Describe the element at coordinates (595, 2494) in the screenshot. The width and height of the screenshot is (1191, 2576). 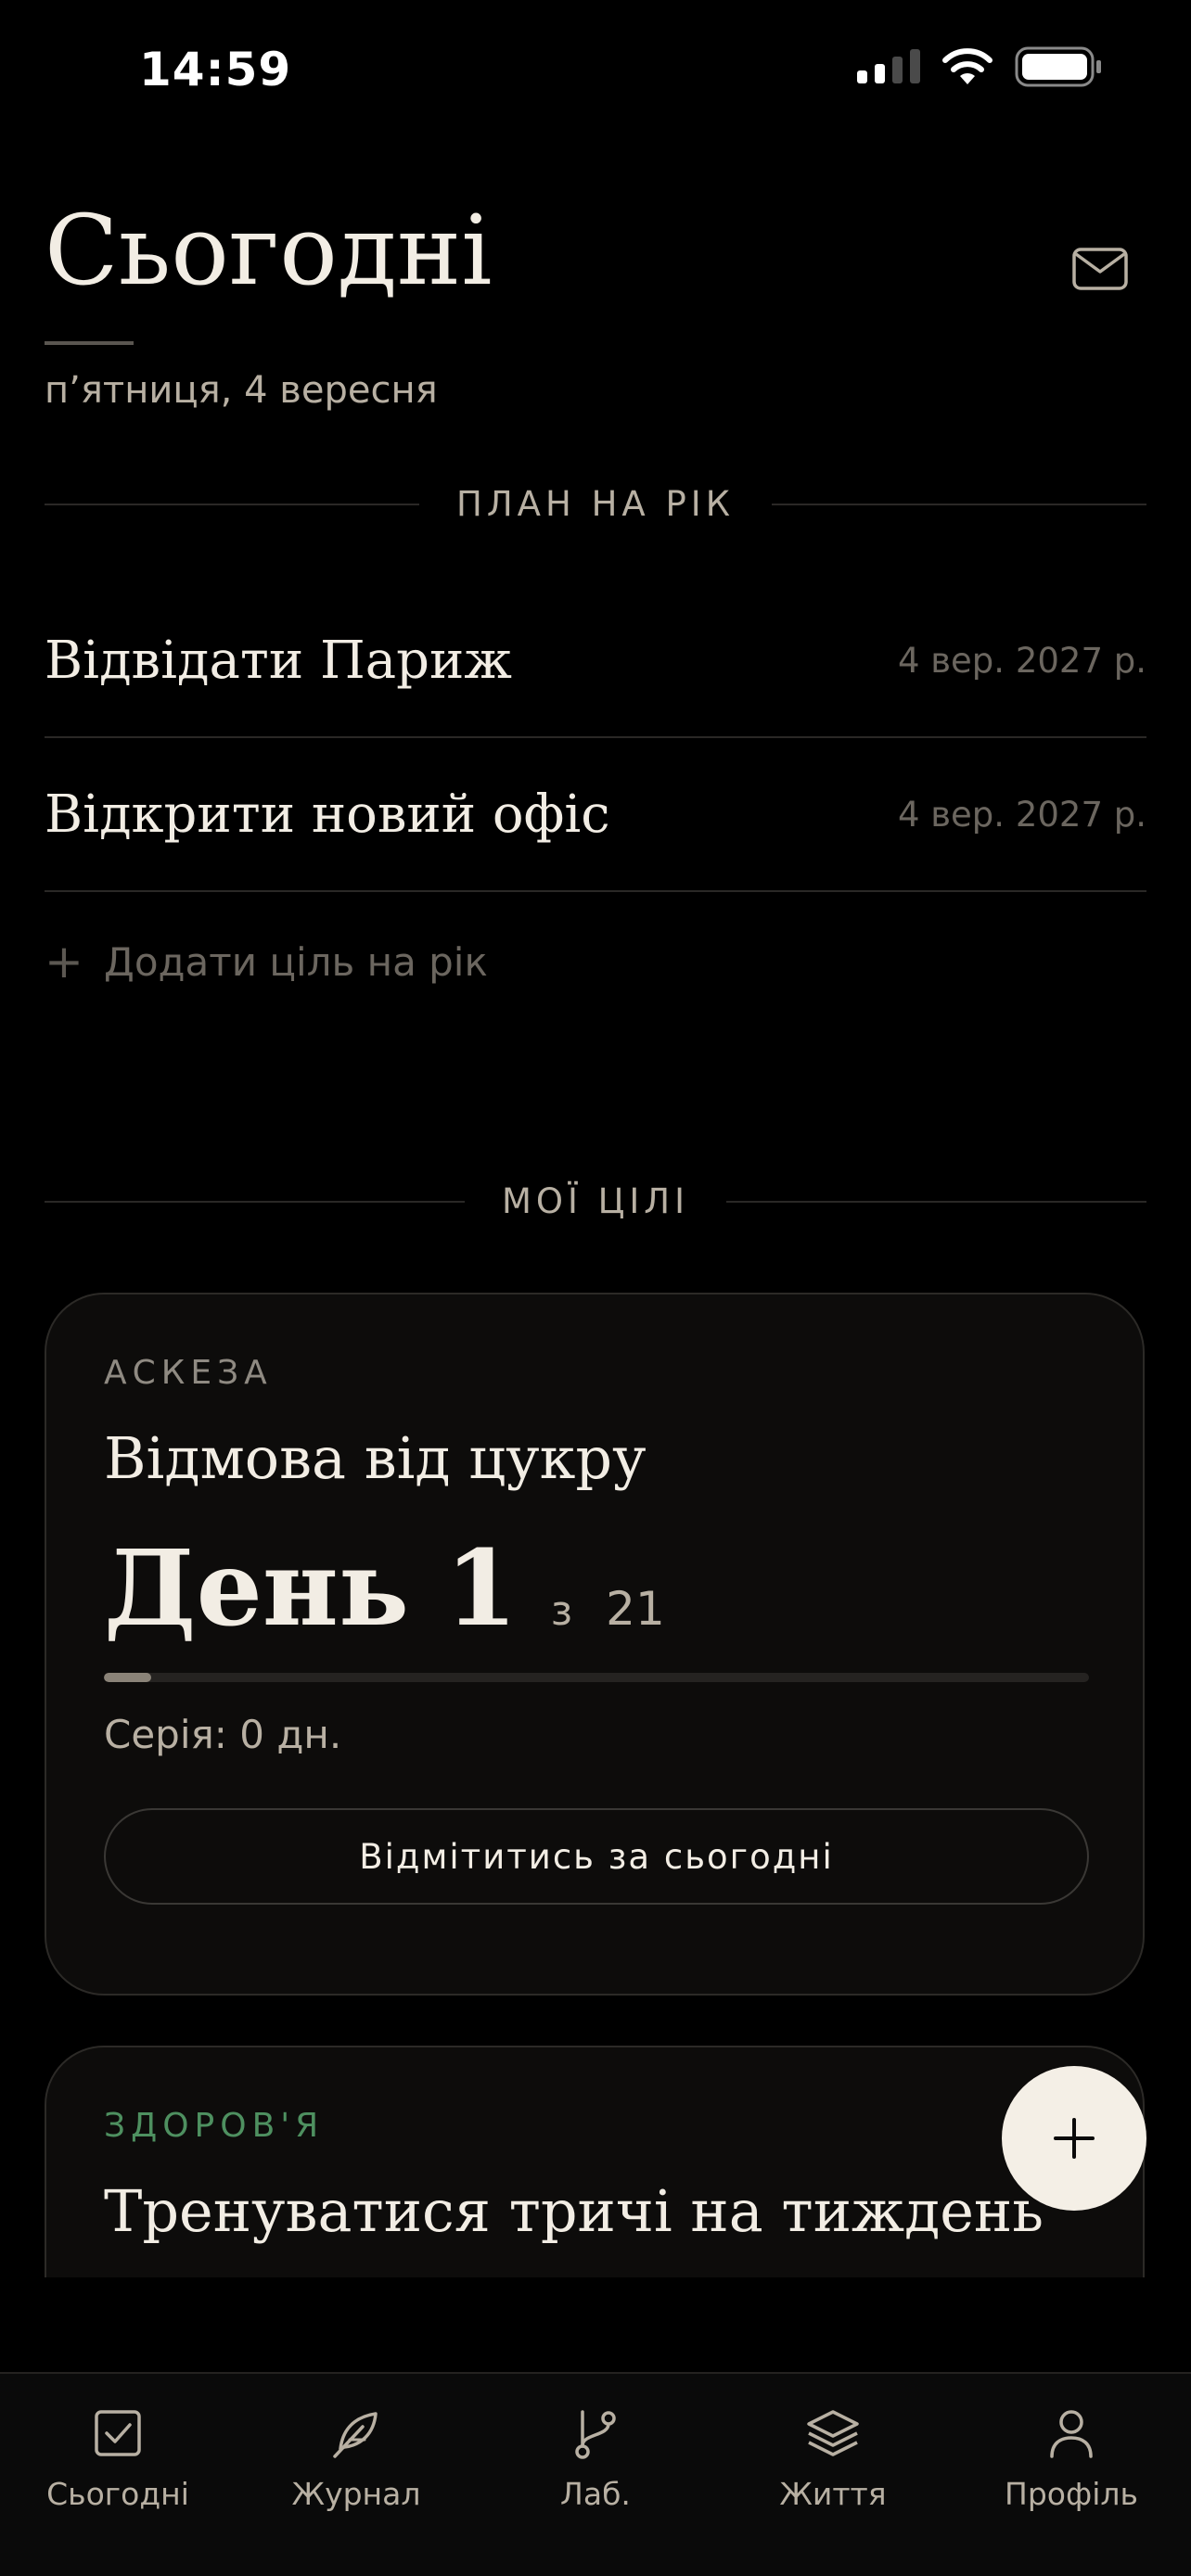
I see `tab-label: Лаб.` at that location.